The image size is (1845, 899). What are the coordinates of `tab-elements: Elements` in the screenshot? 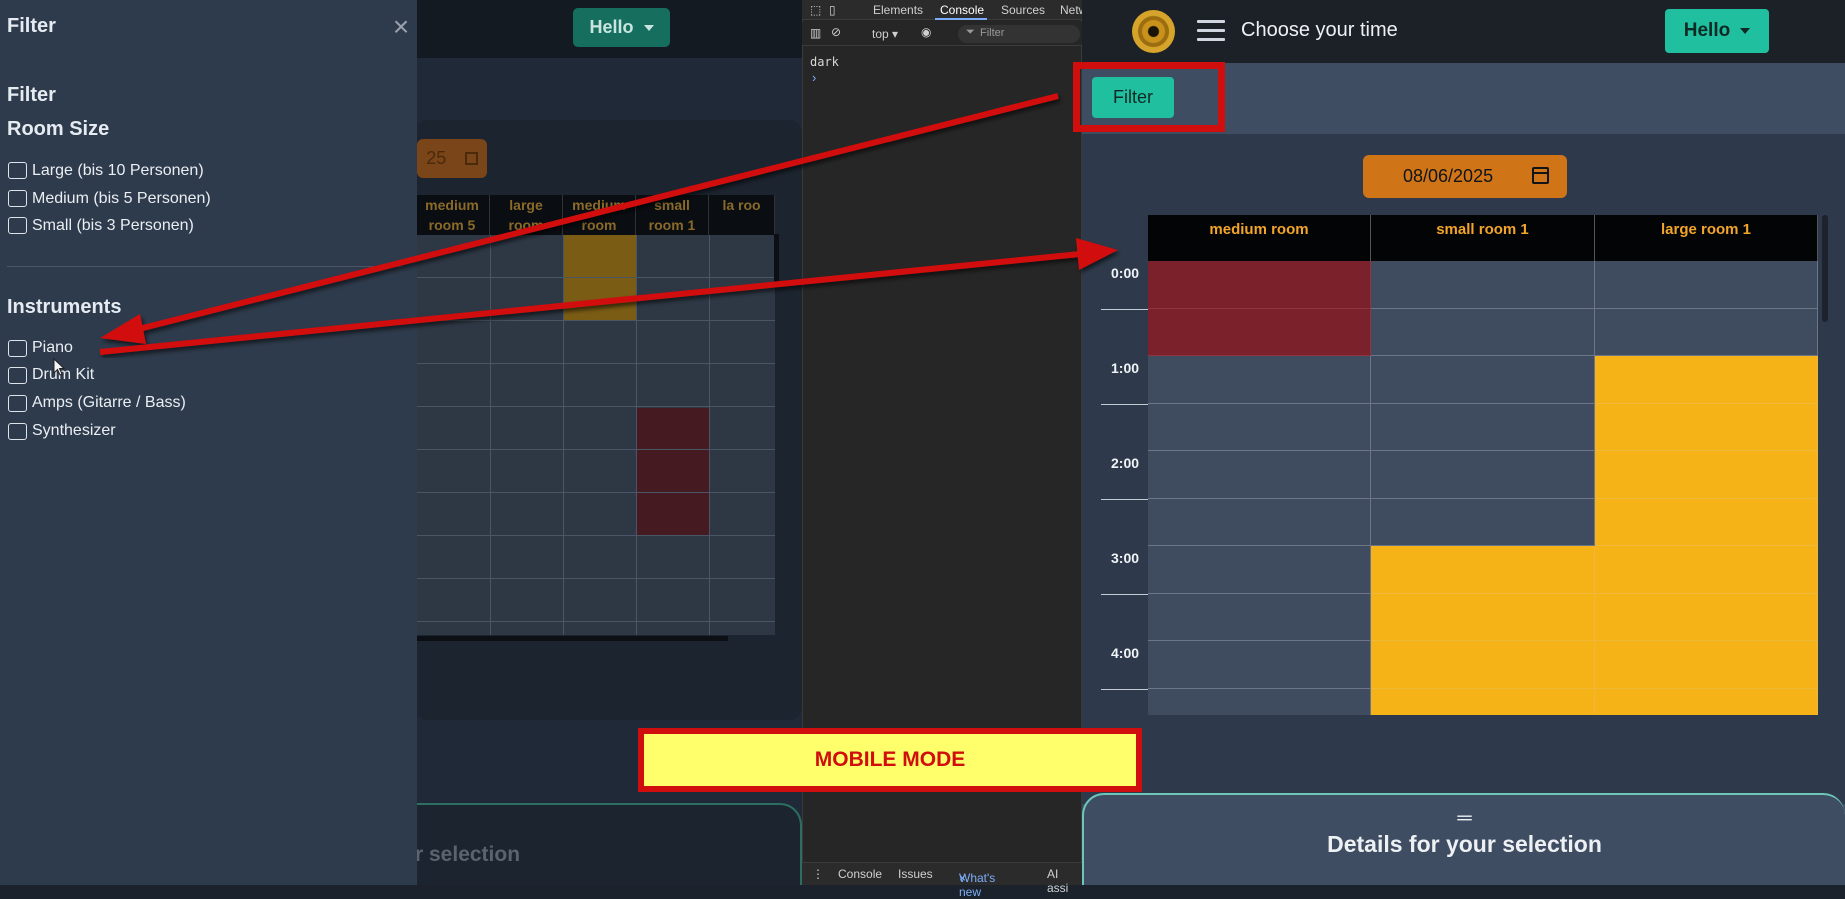 It's located at (898, 10).